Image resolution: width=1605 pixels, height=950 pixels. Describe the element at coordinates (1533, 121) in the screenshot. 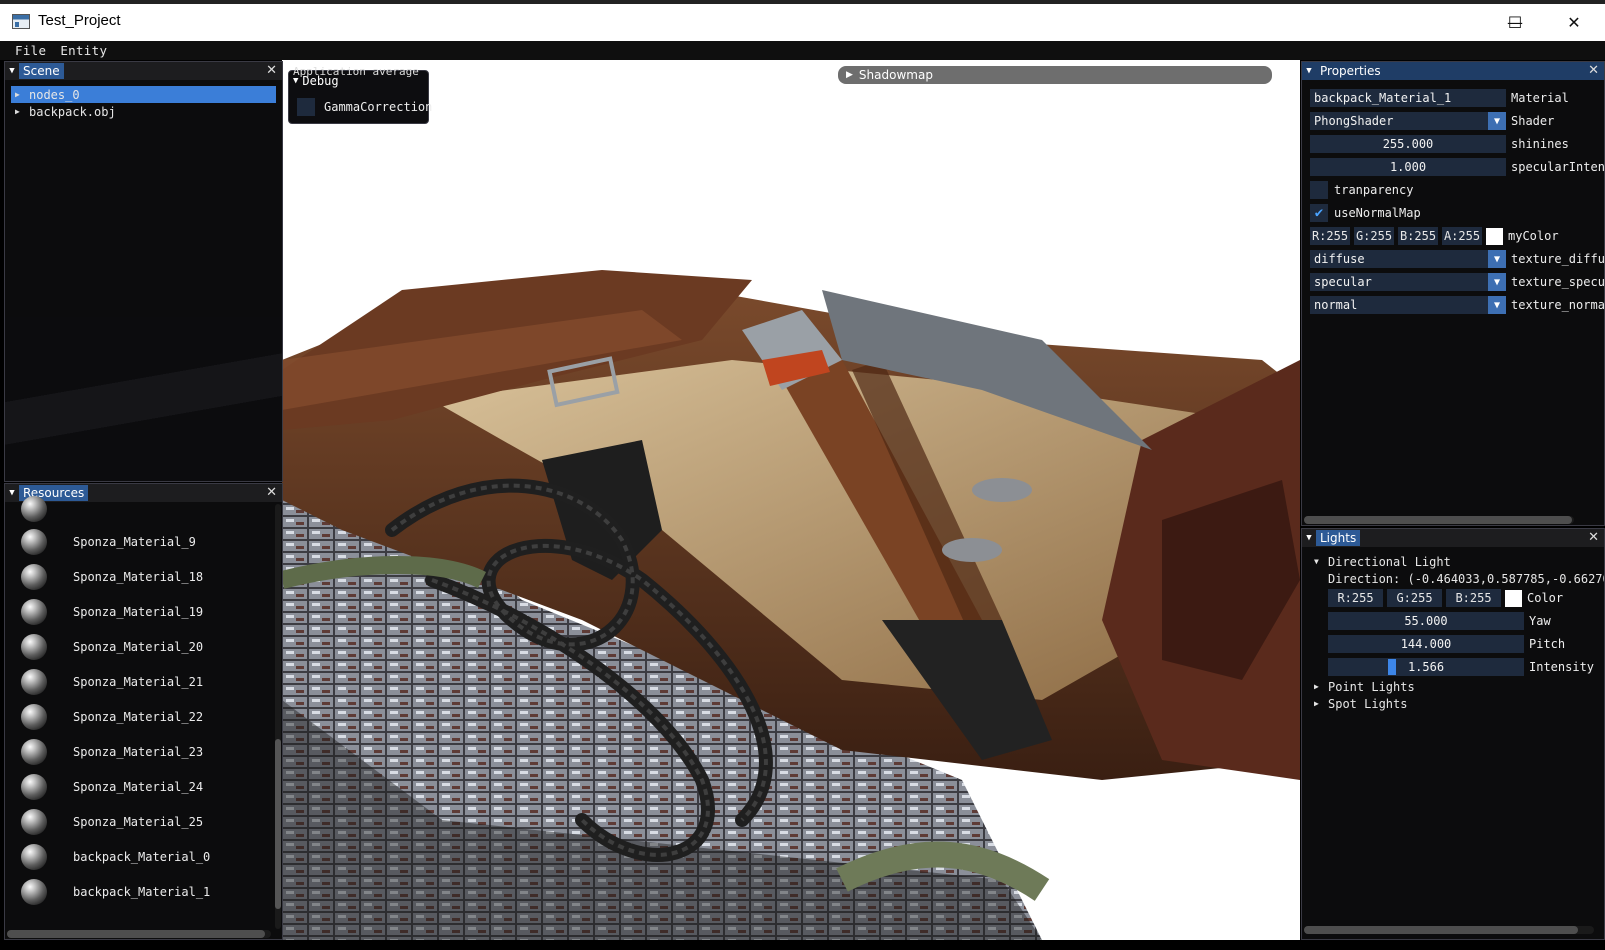

I see `shader-label: Shader` at that location.